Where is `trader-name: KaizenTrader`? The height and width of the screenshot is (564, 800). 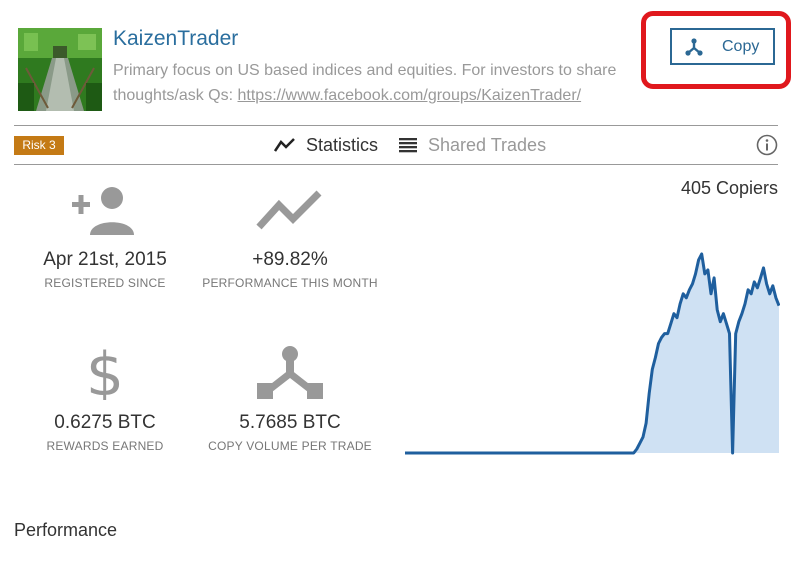 trader-name: KaizenTrader is located at coordinates (175, 39).